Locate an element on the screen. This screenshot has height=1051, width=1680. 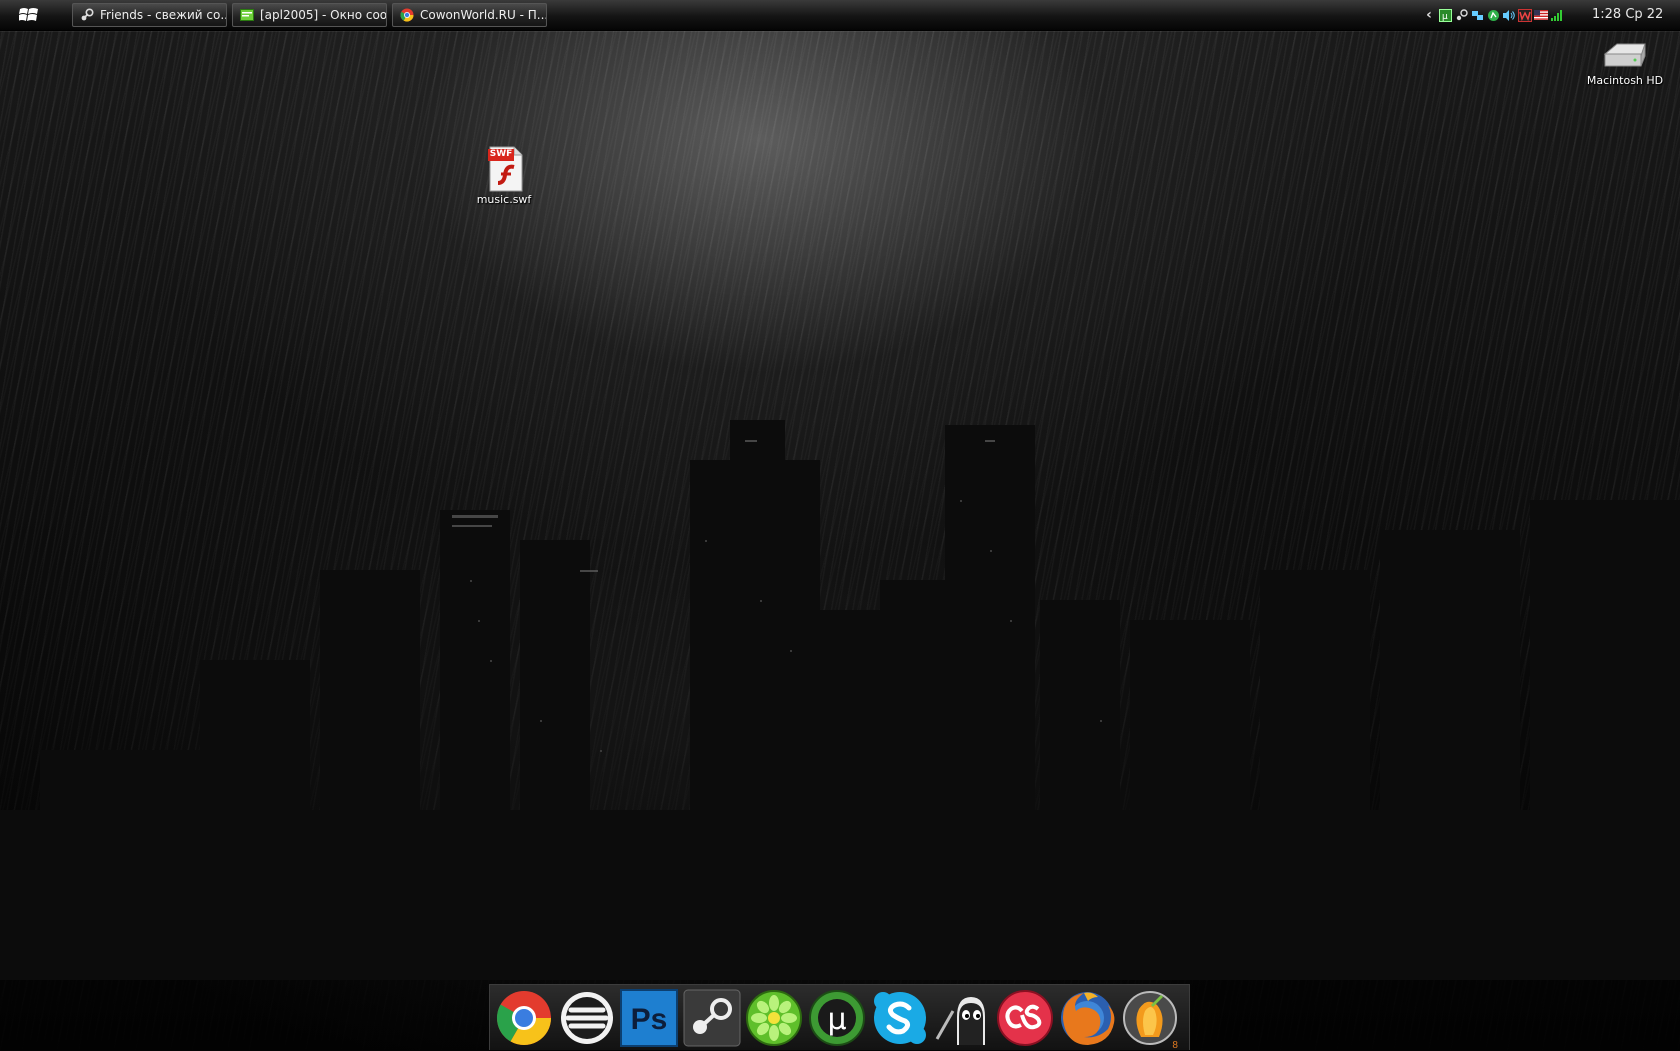
utorrent-icon: µ is located at coordinates (836, 1017).